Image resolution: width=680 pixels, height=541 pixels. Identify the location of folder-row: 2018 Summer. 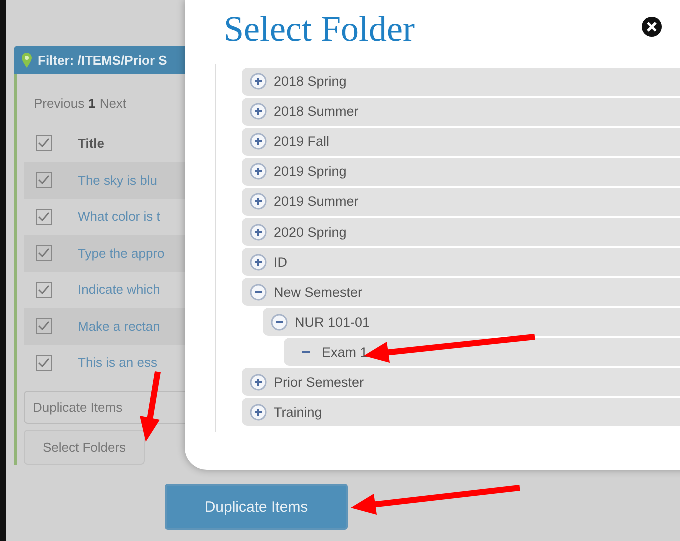
(461, 112).